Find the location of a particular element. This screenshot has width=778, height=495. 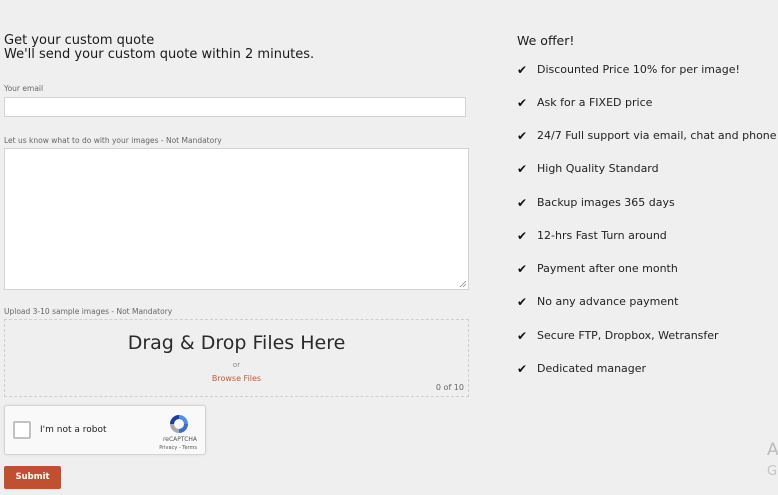

offer-item: ✔ Ask for a FIXED price is located at coordinates (585, 101).